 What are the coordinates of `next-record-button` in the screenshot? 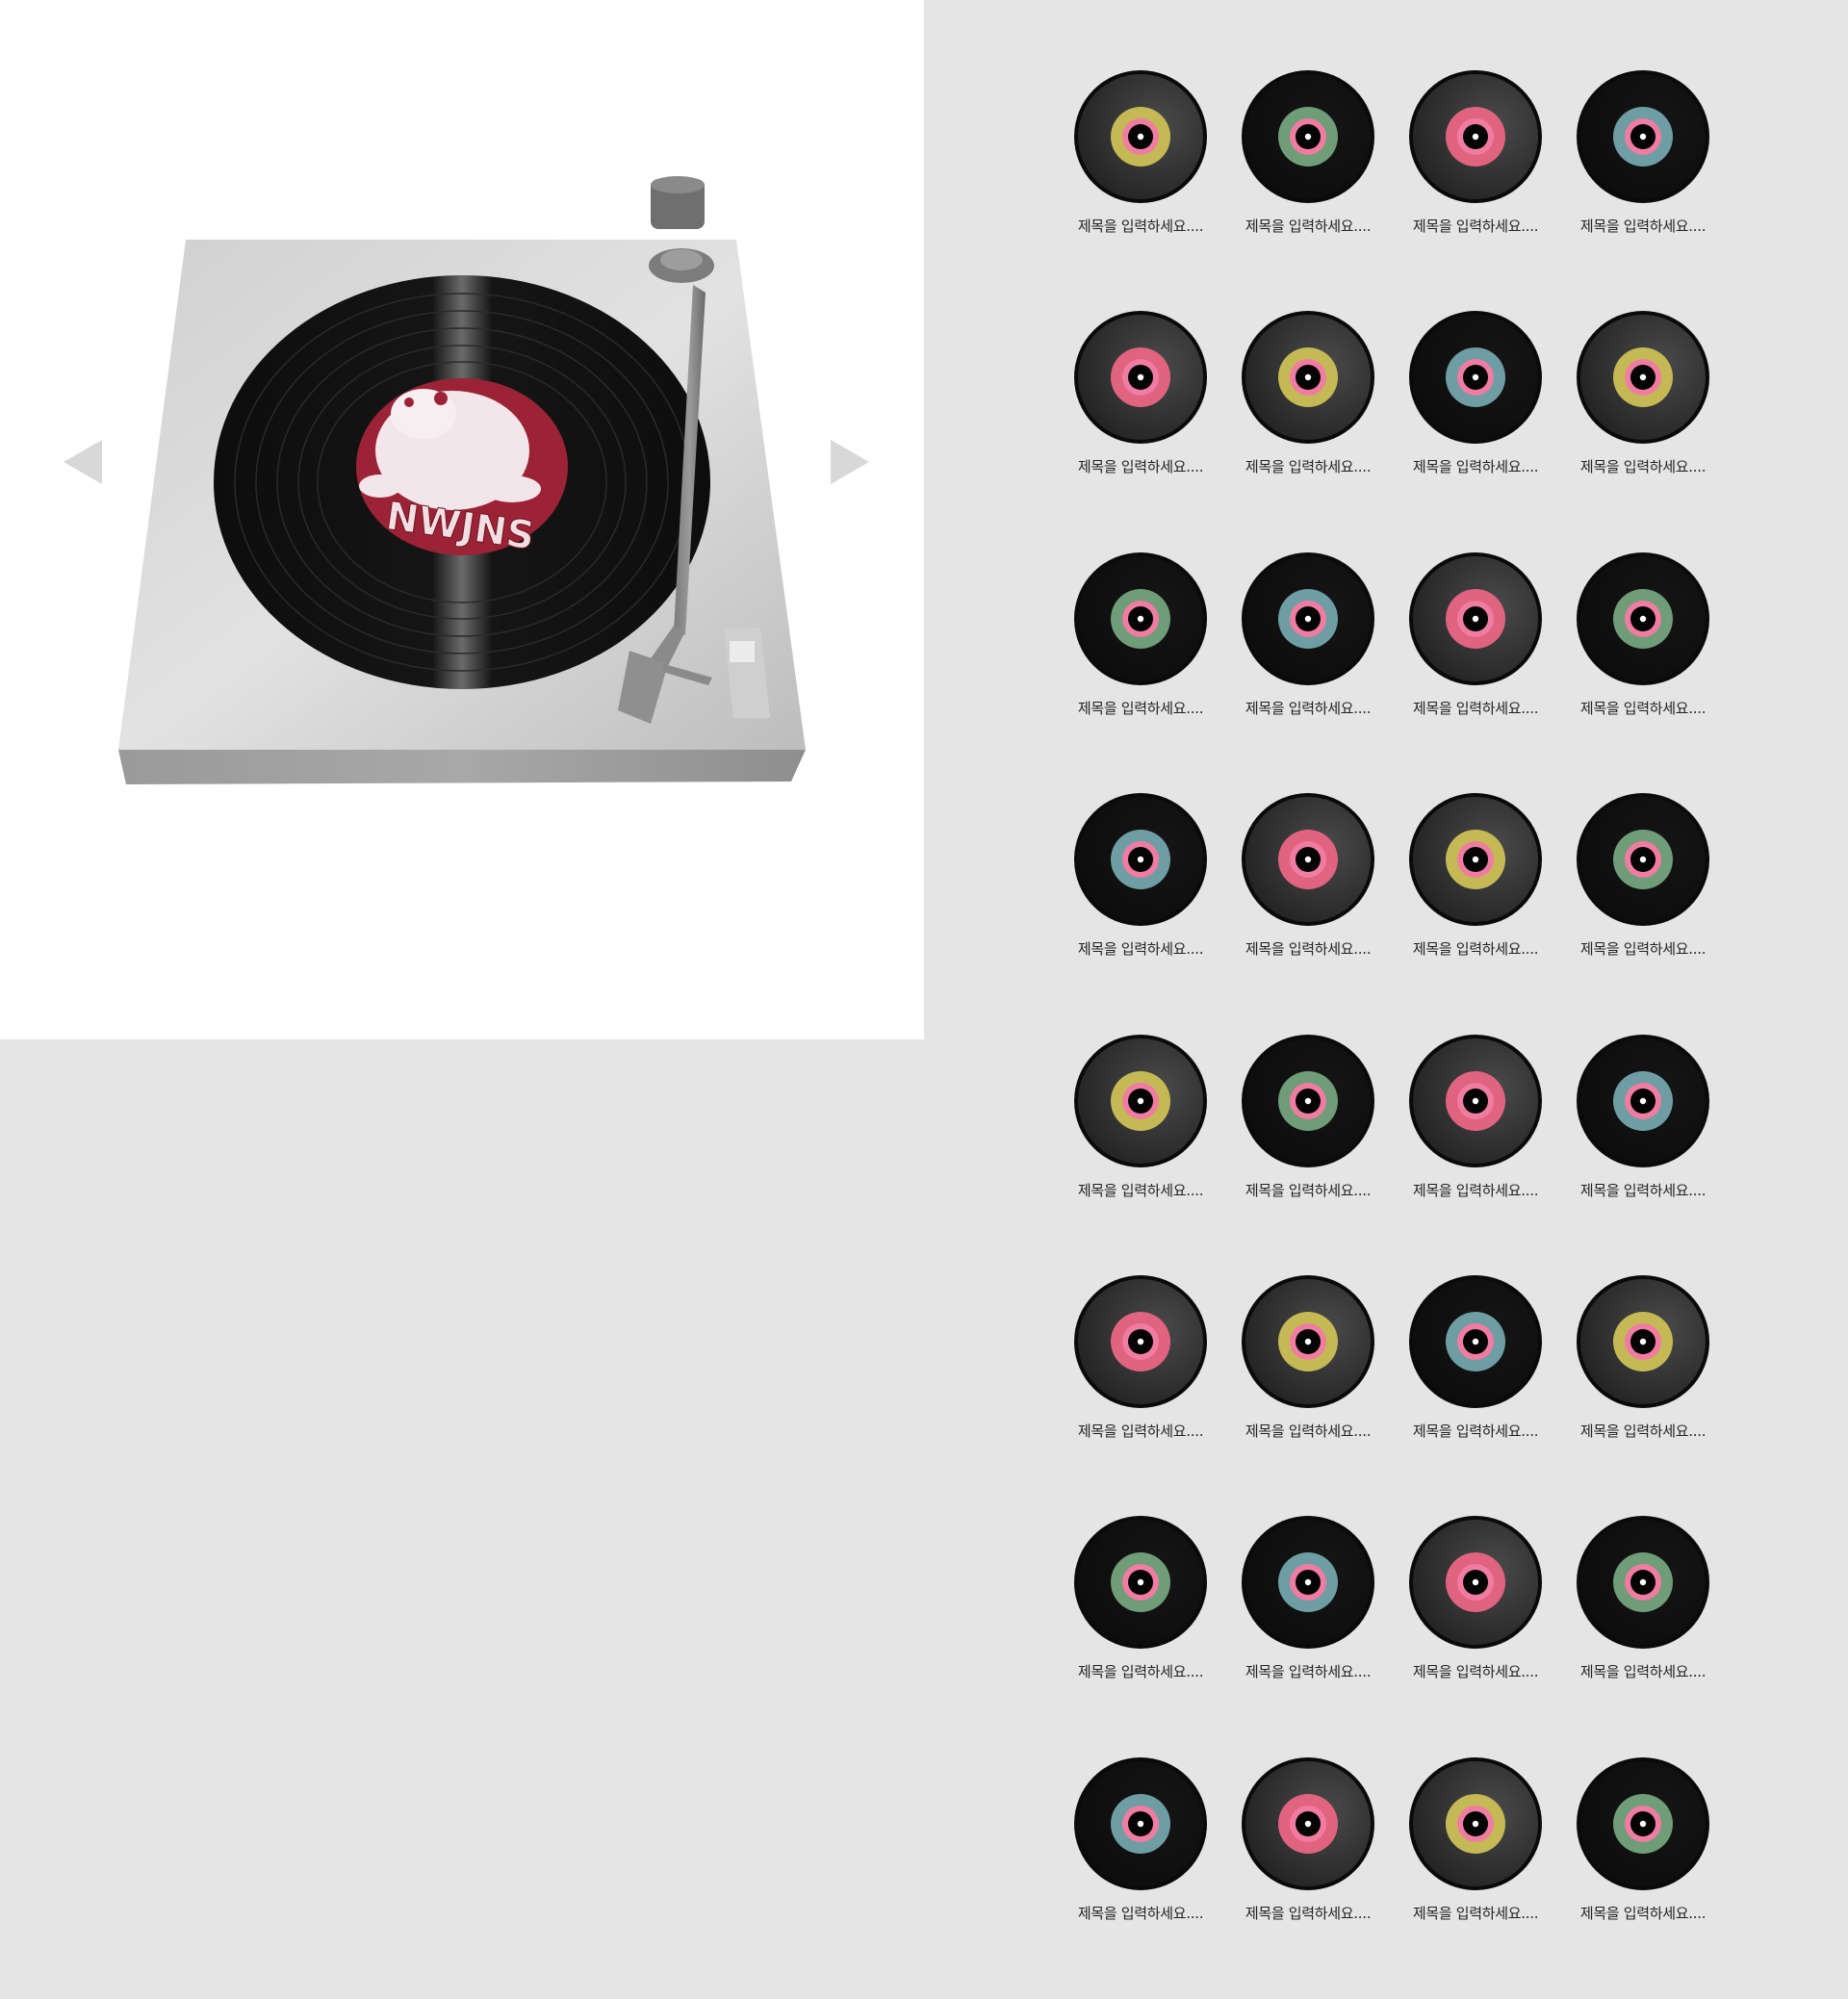 It's located at (850, 462).